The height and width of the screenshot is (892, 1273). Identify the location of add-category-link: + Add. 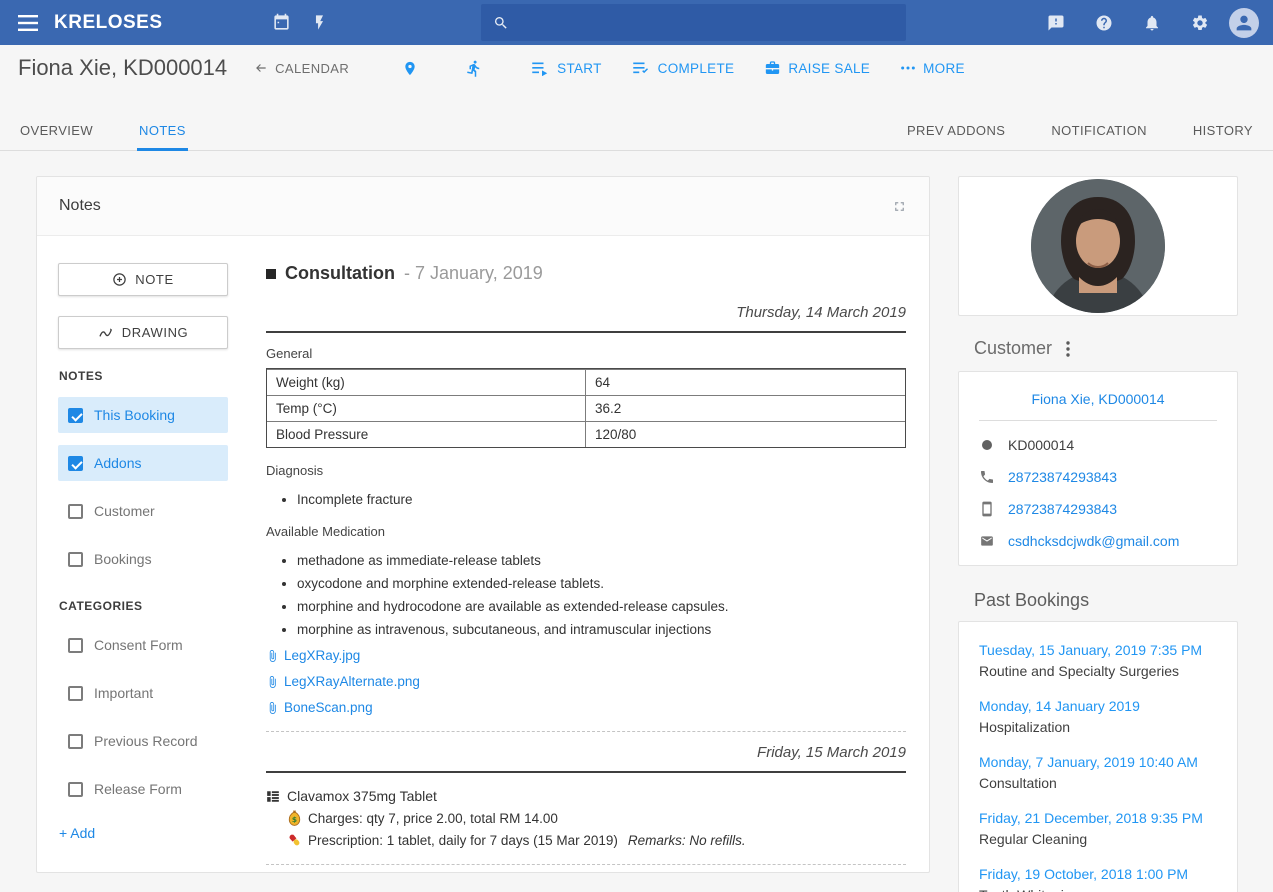
(77, 833).